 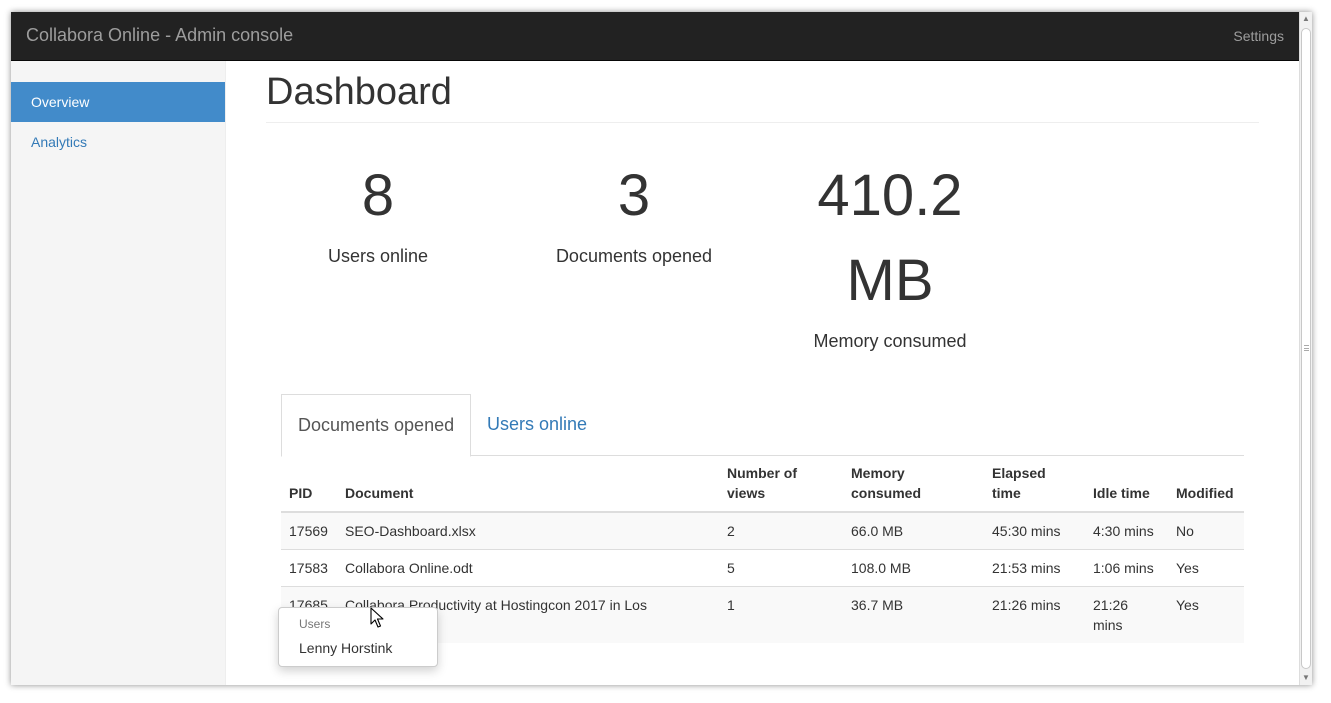 I want to click on scroll-up-arrow-icon: ▲, so click(x=1306, y=19).